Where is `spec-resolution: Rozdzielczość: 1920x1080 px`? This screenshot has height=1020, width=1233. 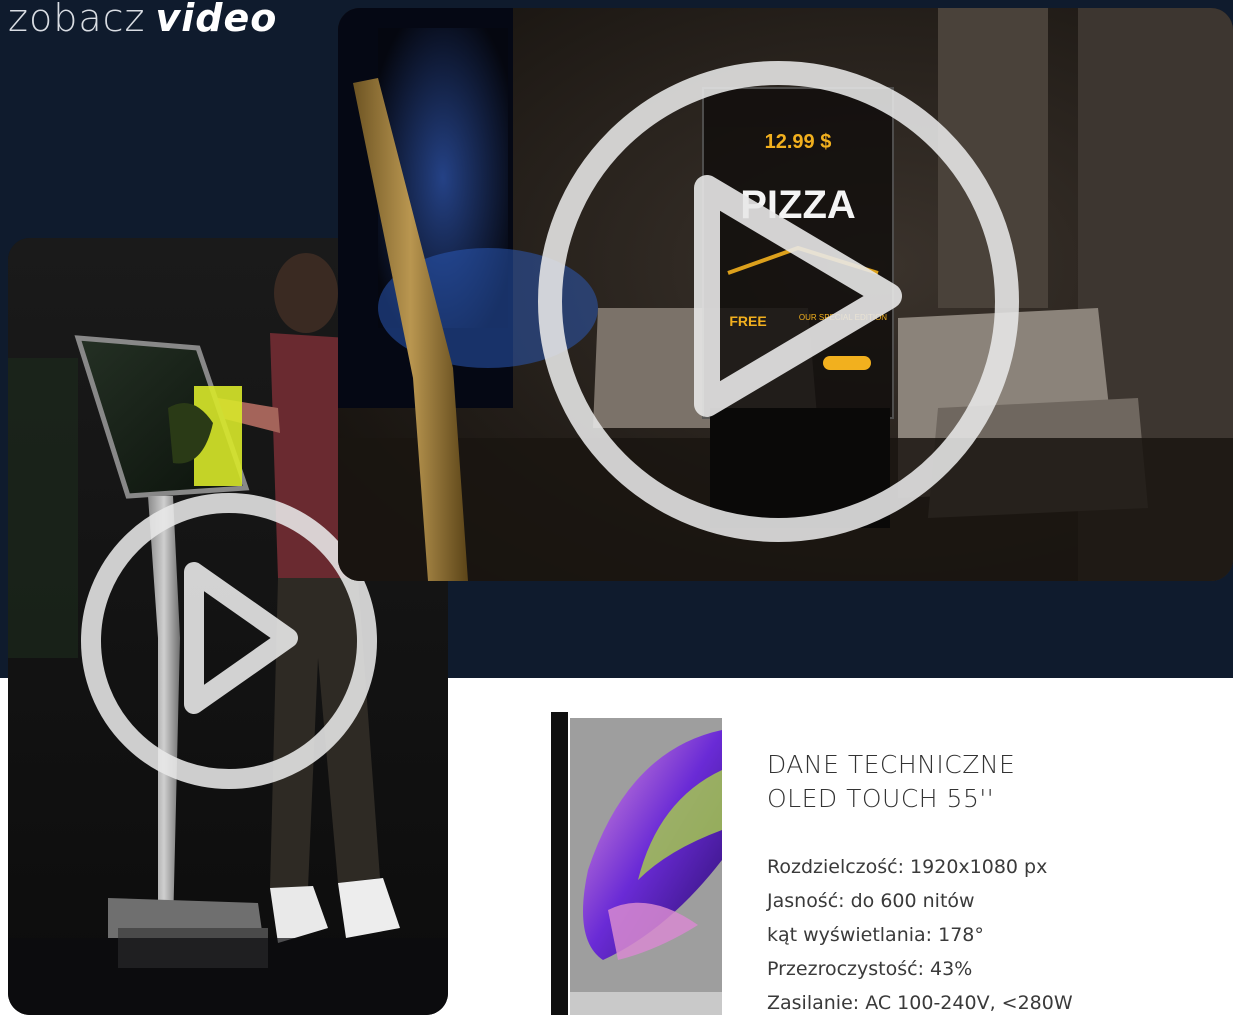 spec-resolution: Rozdzielczość: 1920x1080 px is located at coordinates (907, 867).